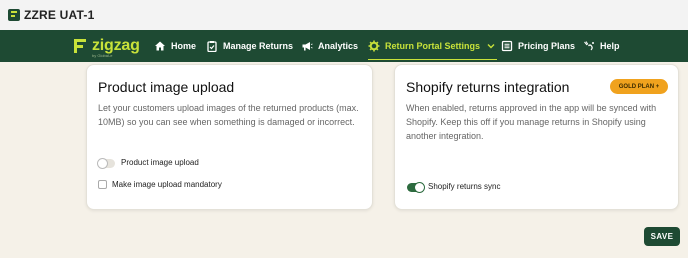  I want to click on shopify-returns-sync-toggle, so click(416, 187).